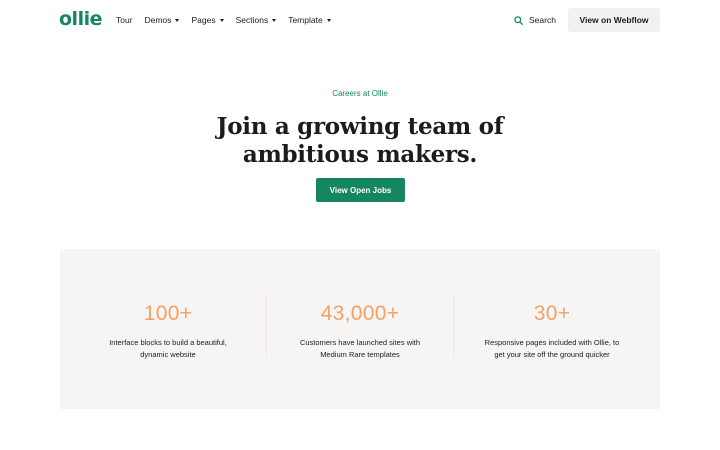 The height and width of the screenshot is (450, 720). I want to click on search-icon, so click(518, 20).